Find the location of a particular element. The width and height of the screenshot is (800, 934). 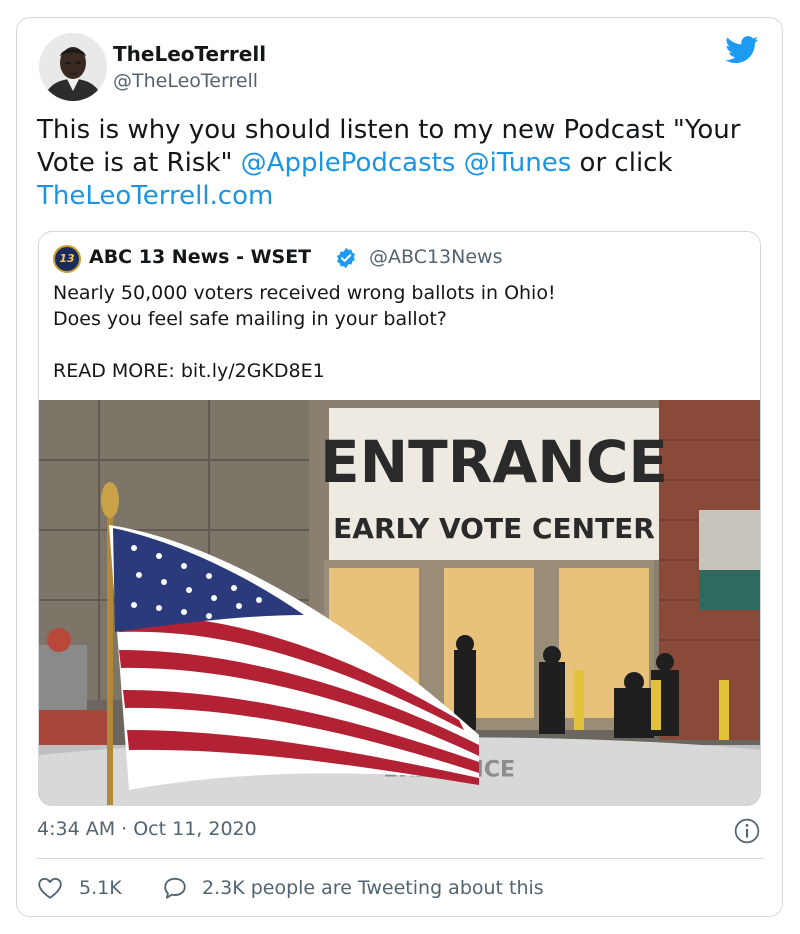

banner-early-vote-text: EARLY VOTE CENTER is located at coordinates (494, 528).